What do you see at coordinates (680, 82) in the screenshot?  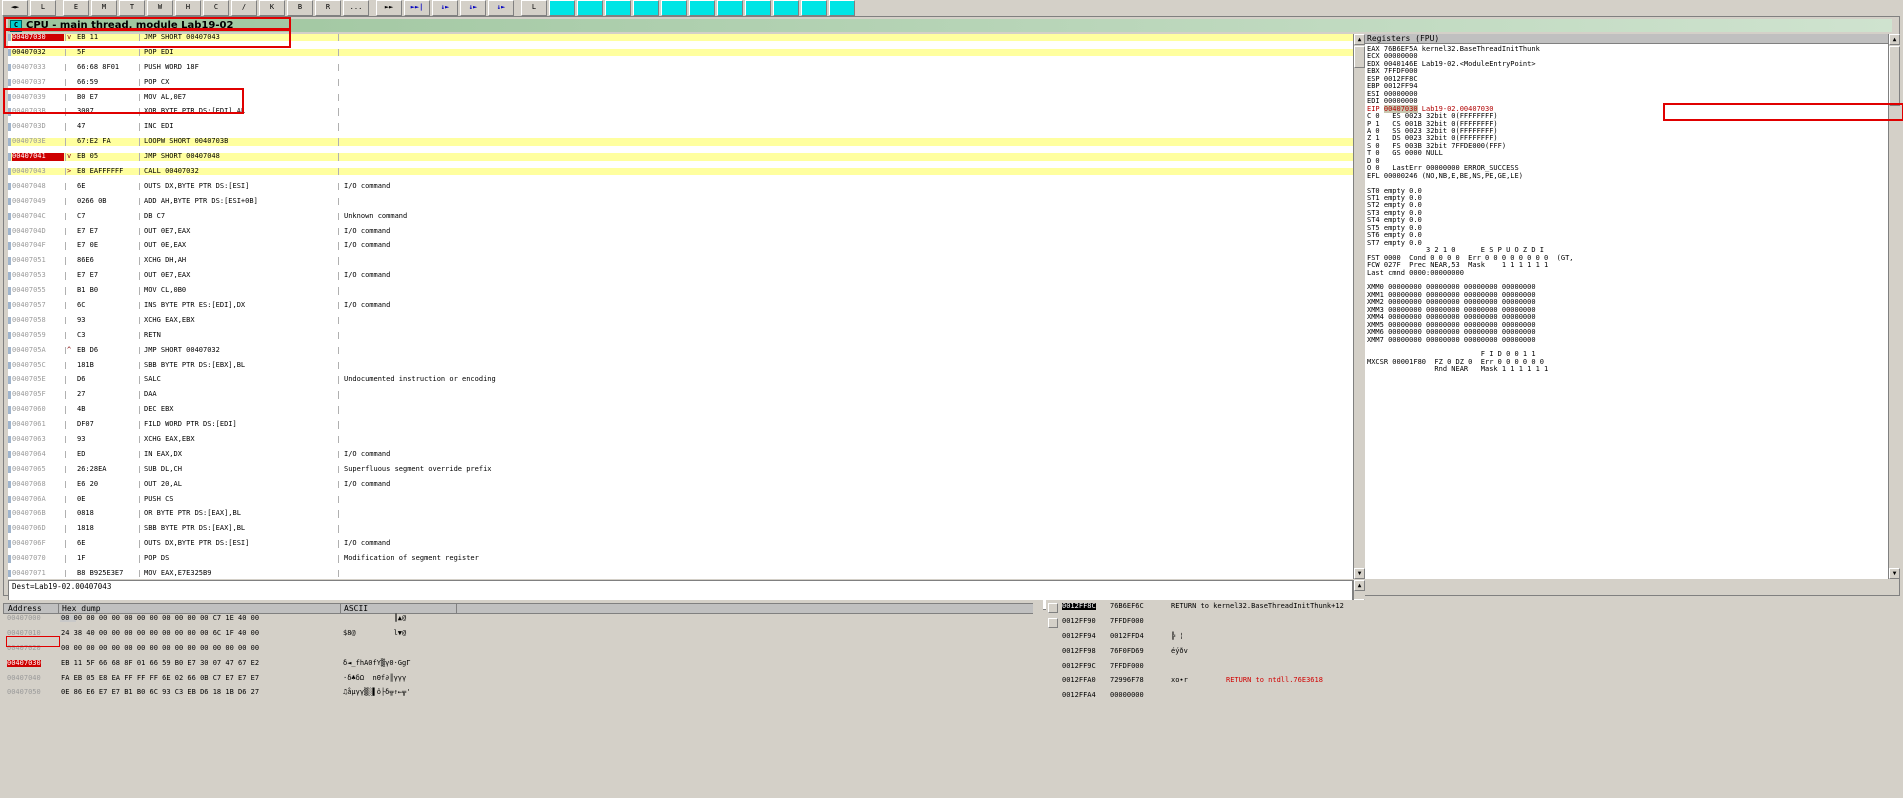 I see `disassembly-row: 00407037 66:59 POP CX` at bounding box center [680, 82].